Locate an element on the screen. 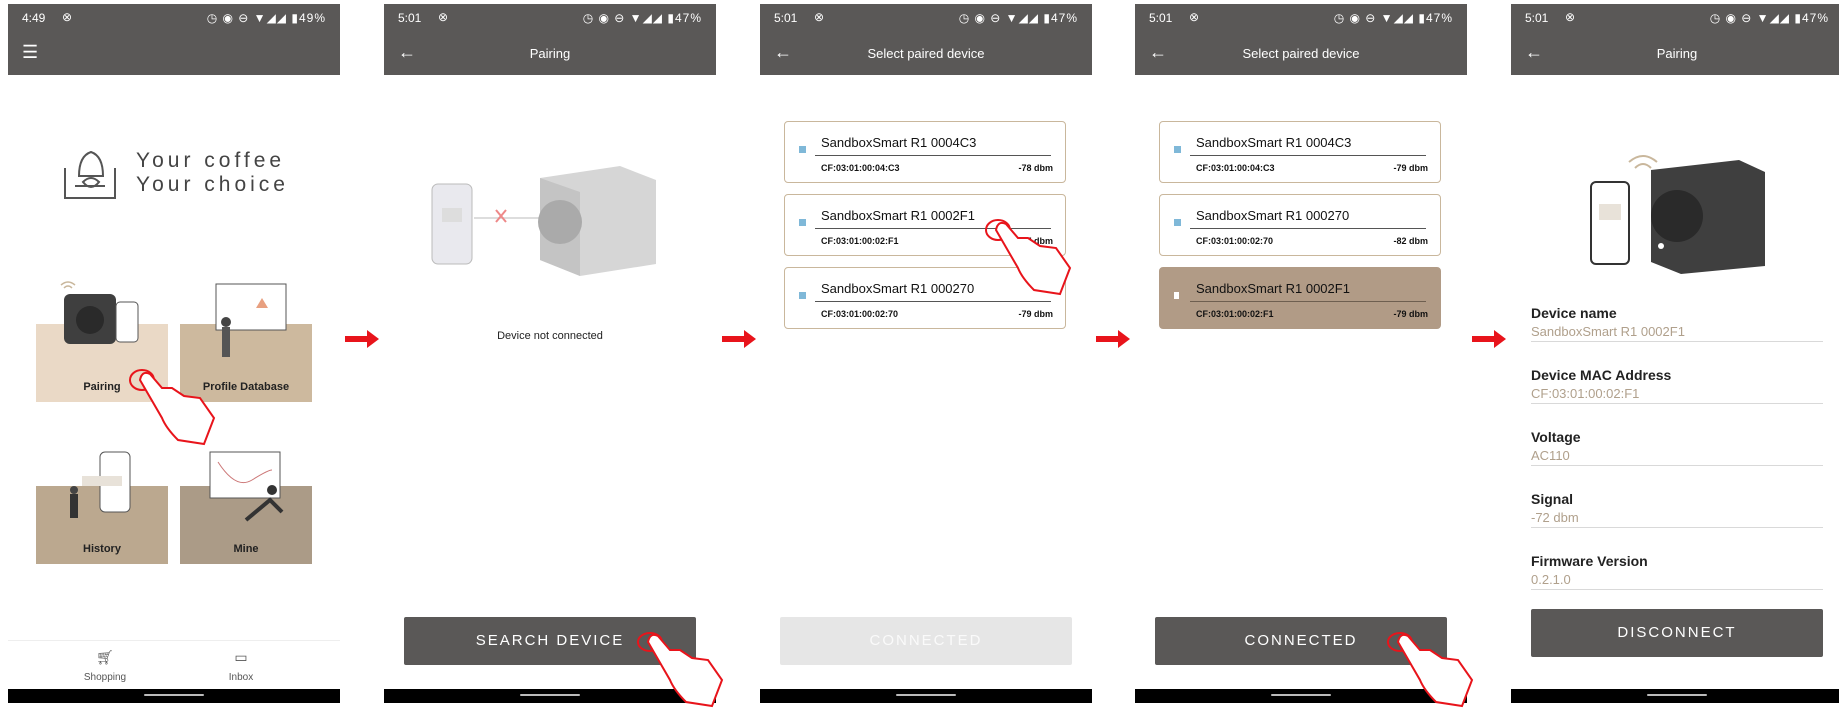 The image size is (1839, 727). search-device-button: SEARCH DEVICE is located at coordinates (550, 641).